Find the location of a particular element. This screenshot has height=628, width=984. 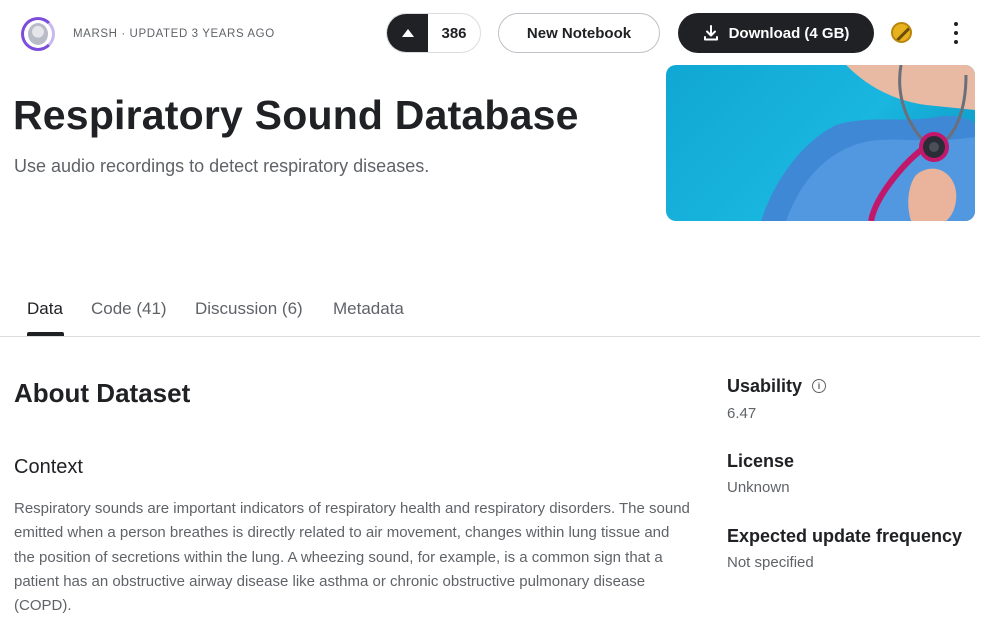

active-tab-indicator is located at coordinates (45, 334).